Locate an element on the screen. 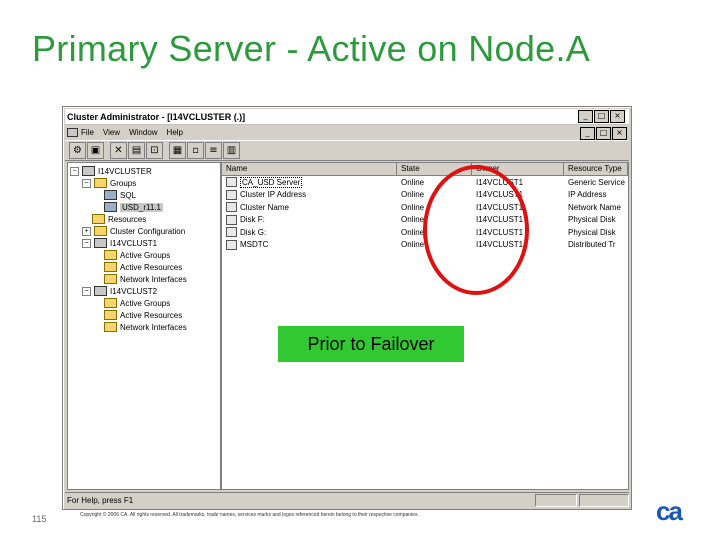 Image resolution: width=720 pixels, height=540 pixels. tree-item-cluster: − I14VCLUSTER is located at coordinates (111, 171).